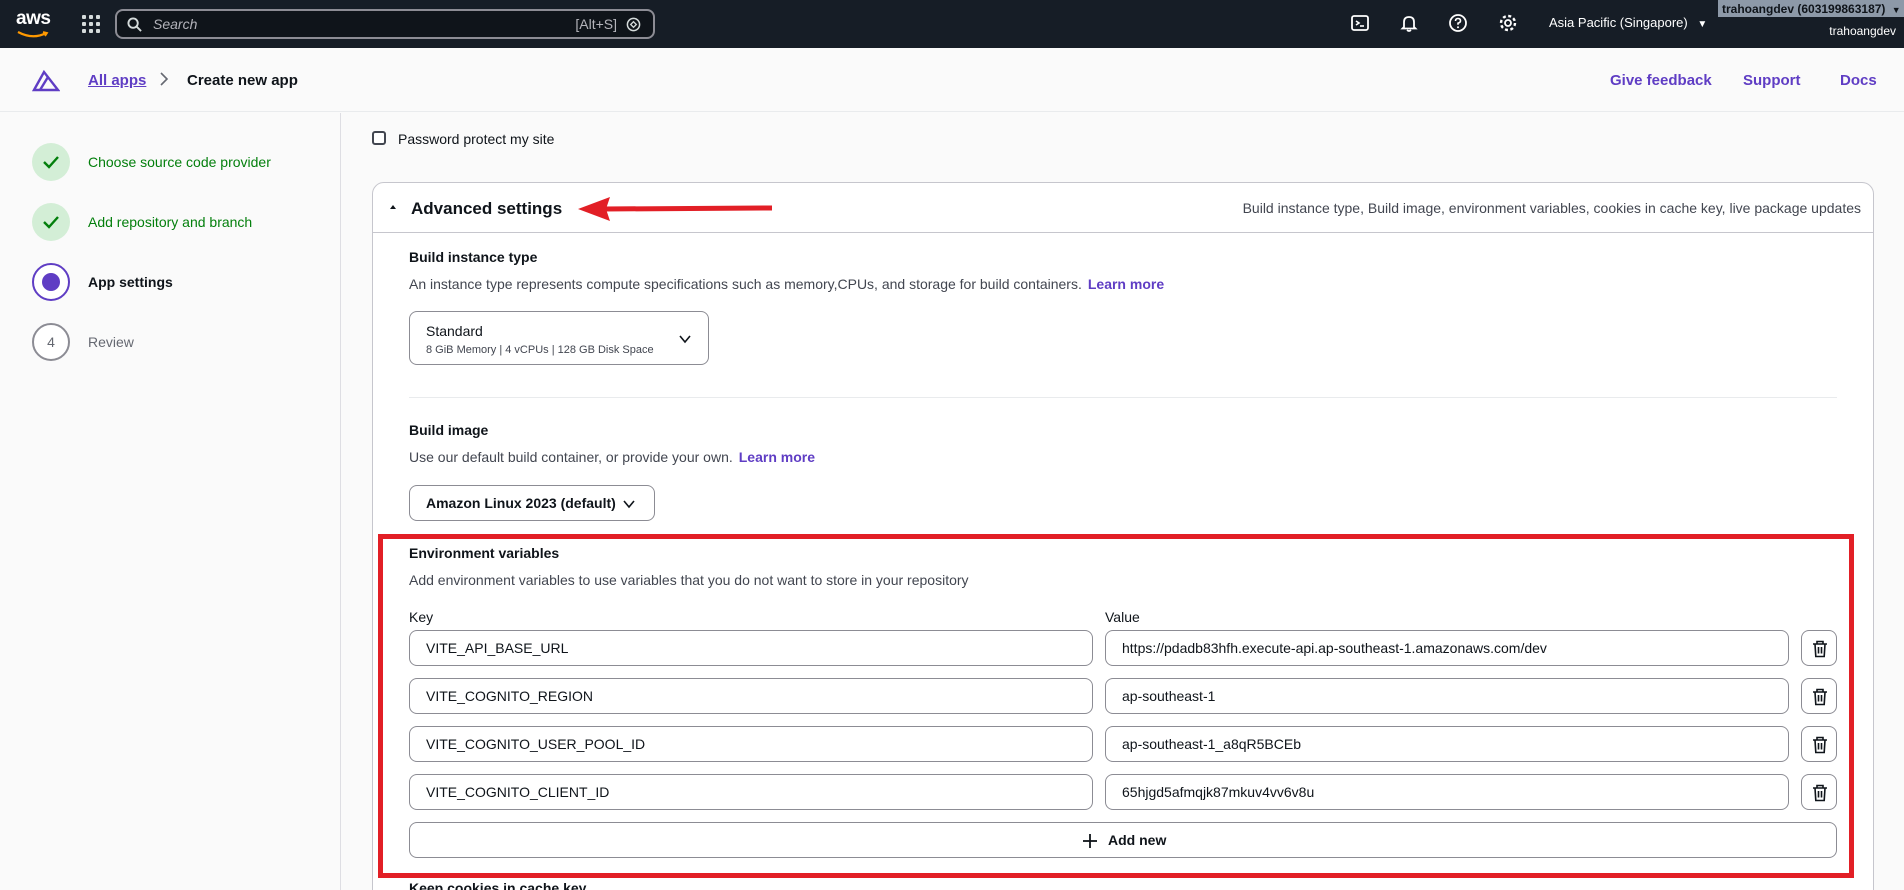 The width and height of the screenshot is (1904, 890). I want to click on add-new-env-button: Add new, so click(1123, 840).